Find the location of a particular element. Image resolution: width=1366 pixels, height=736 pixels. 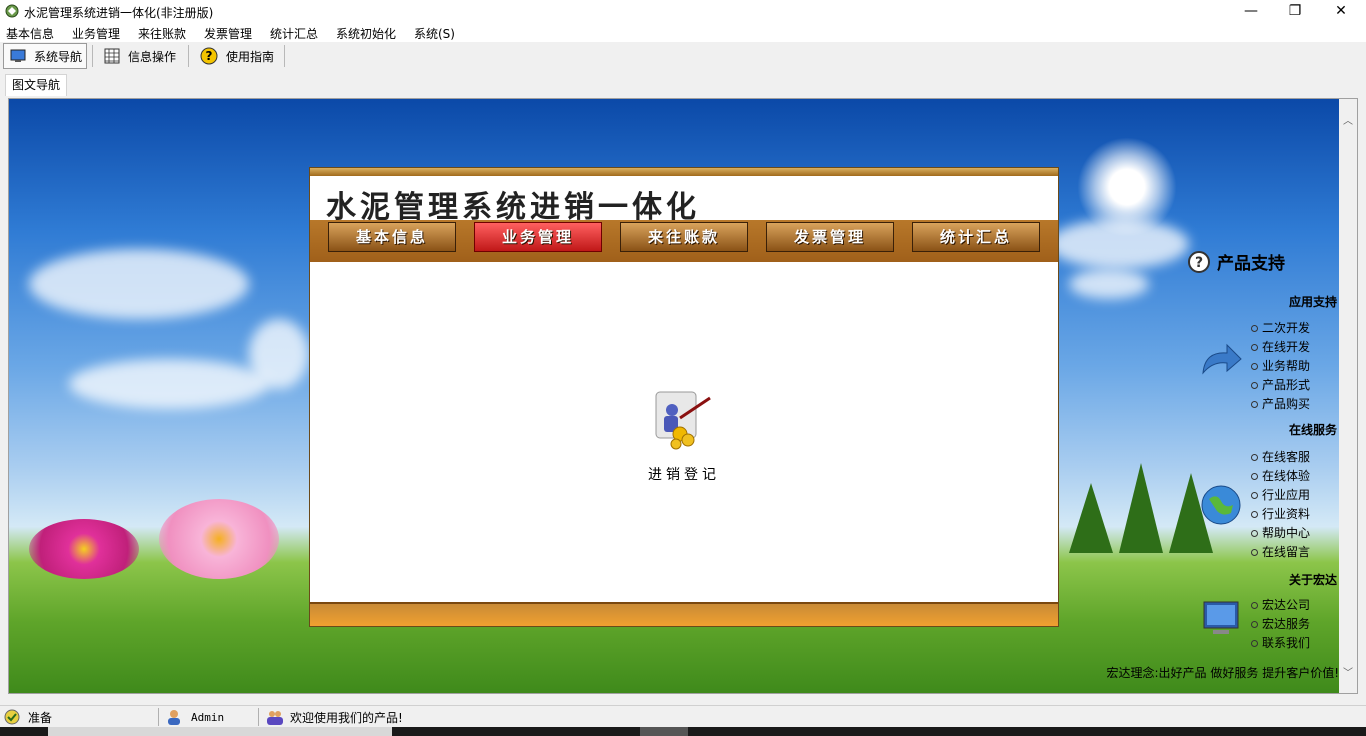

minimize-button: — is located at coordinates (1251, 11).